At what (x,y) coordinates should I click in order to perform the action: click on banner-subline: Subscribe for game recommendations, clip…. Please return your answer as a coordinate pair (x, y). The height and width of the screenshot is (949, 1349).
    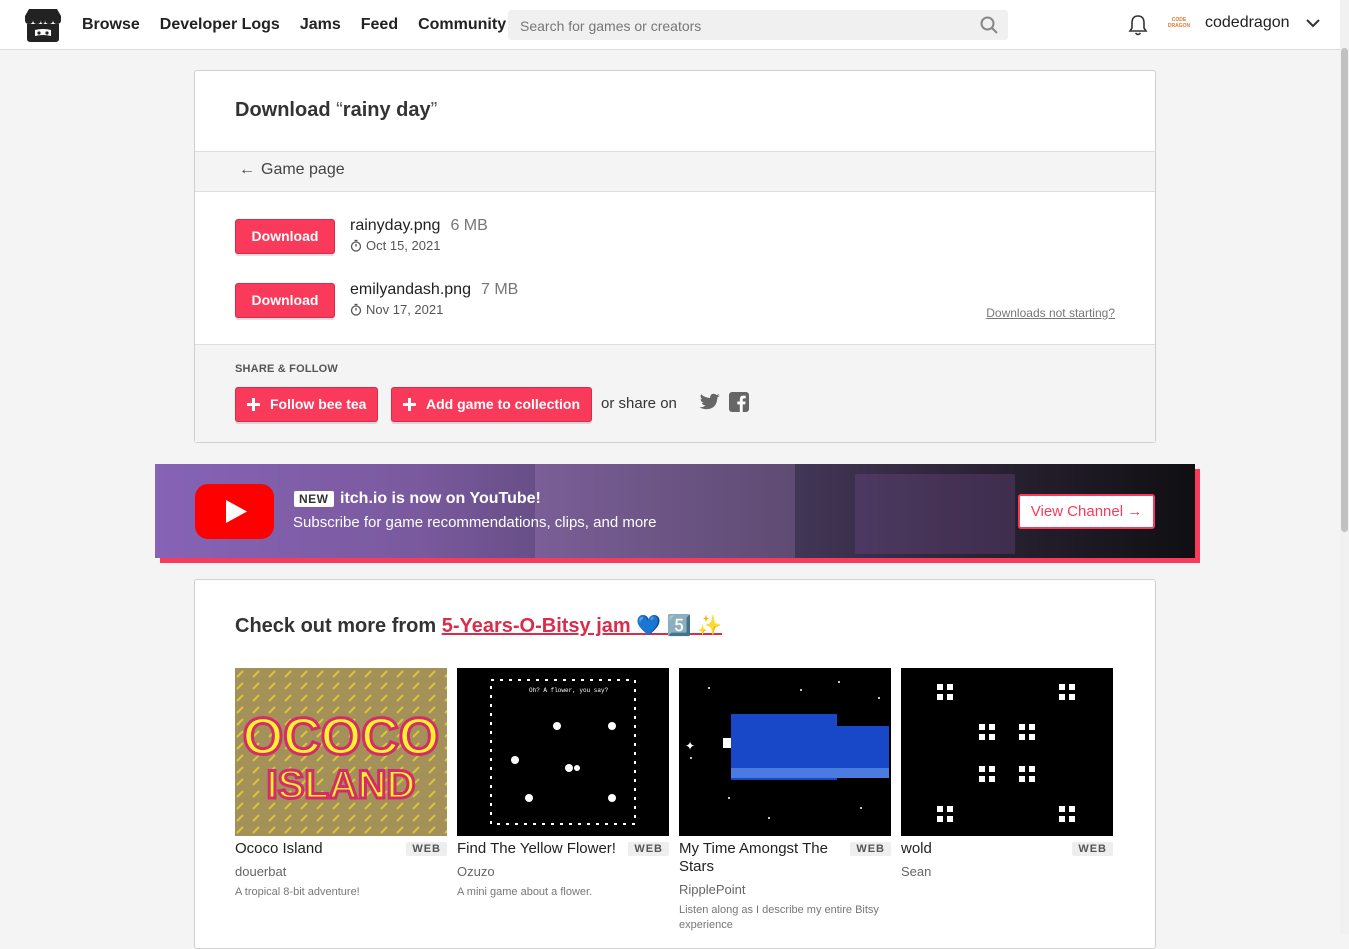
    Looking at the image, I should click on (475, 522).